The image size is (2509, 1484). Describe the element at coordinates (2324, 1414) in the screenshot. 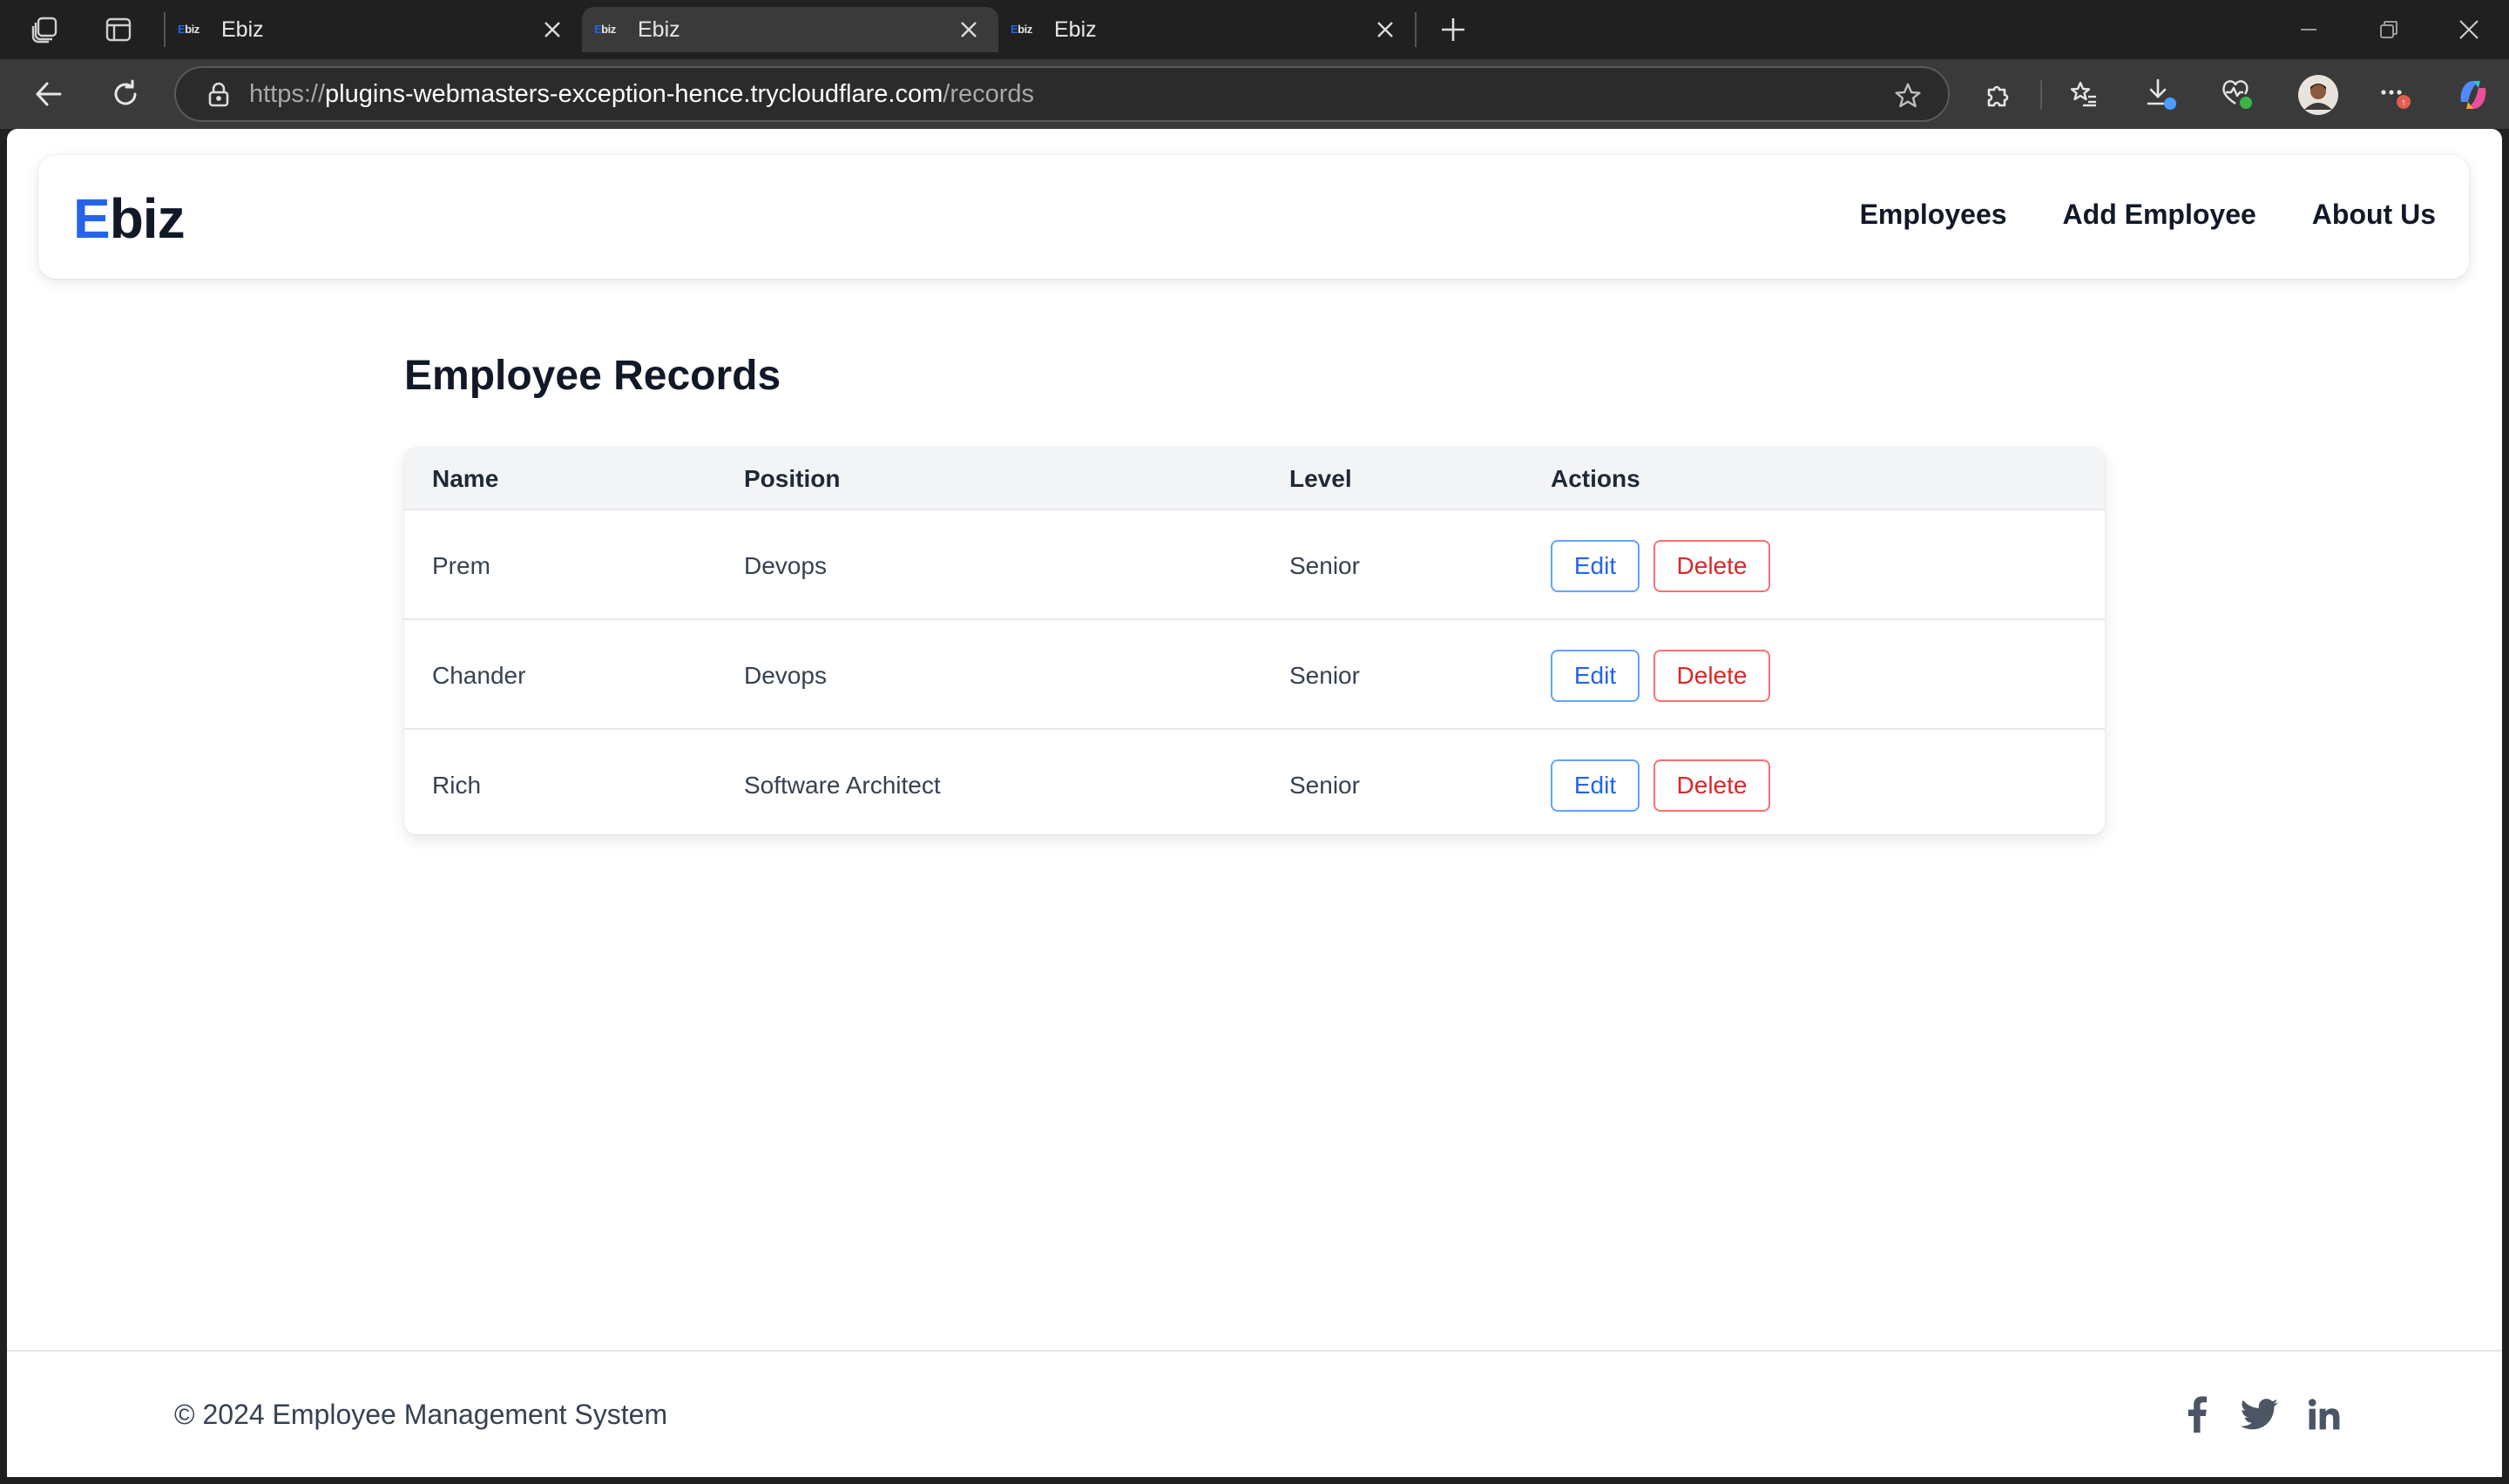

I see `linkedin-icon` at that location.